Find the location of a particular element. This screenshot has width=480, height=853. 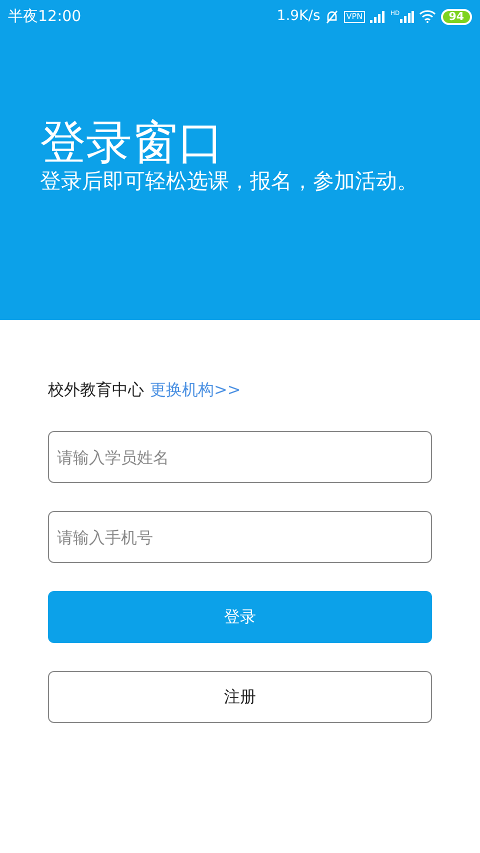

wifi-icon is located at coordinates (427, 16).